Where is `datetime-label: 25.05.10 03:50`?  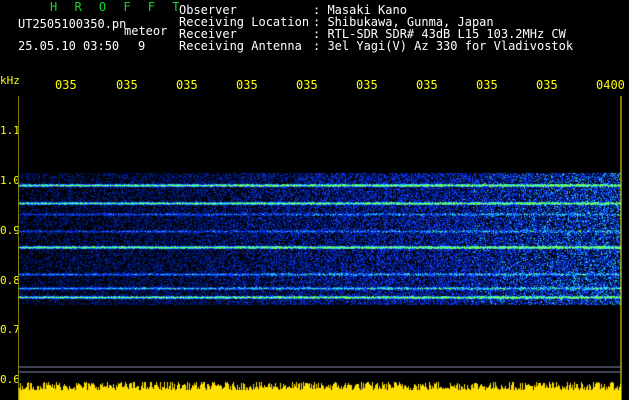
datetime-label: 25.05.10 03:50 is located at coordinates (69, 46).